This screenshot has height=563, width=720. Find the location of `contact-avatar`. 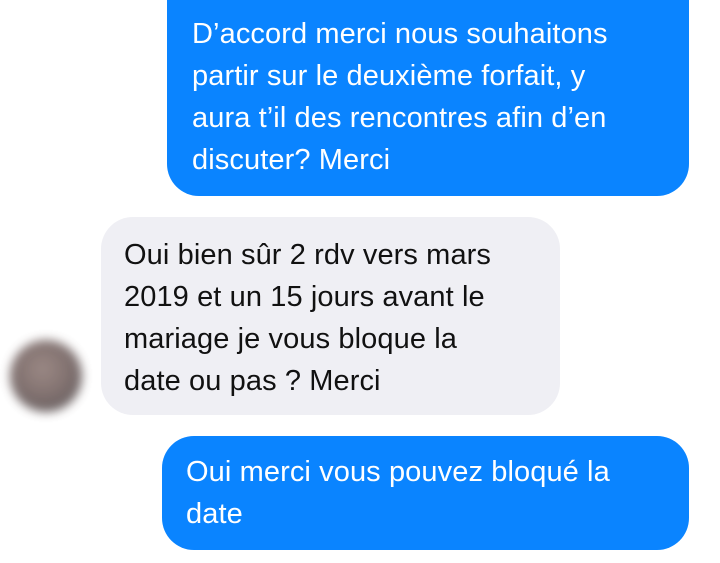

contact-avatar is located at coordinates (46, 376).